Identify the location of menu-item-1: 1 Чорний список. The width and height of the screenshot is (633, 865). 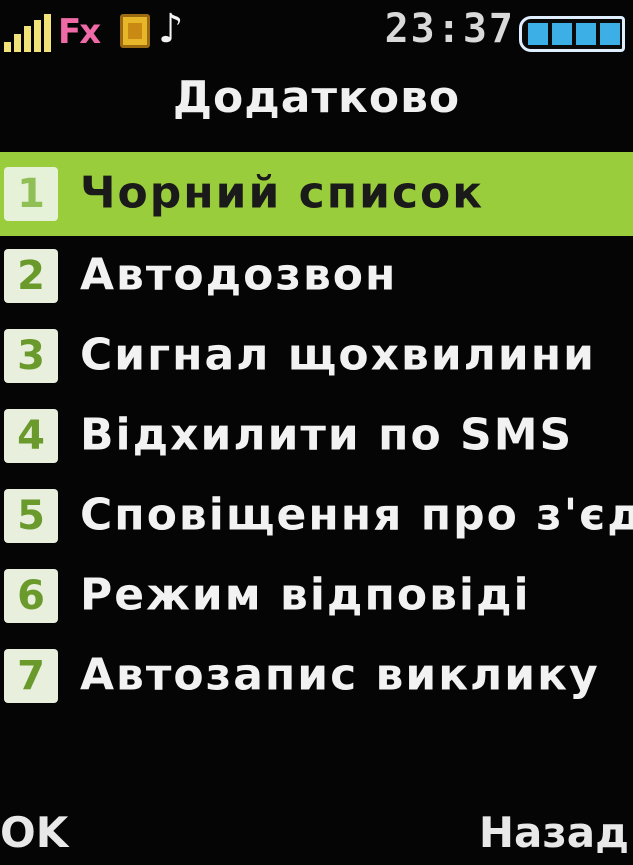
(316, 194).